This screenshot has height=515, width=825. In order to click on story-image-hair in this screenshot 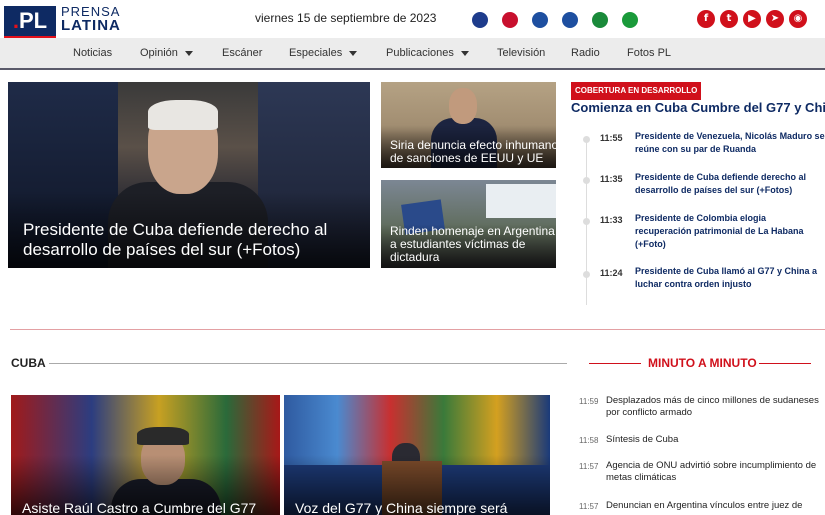, I will do `click(163, 436)`.